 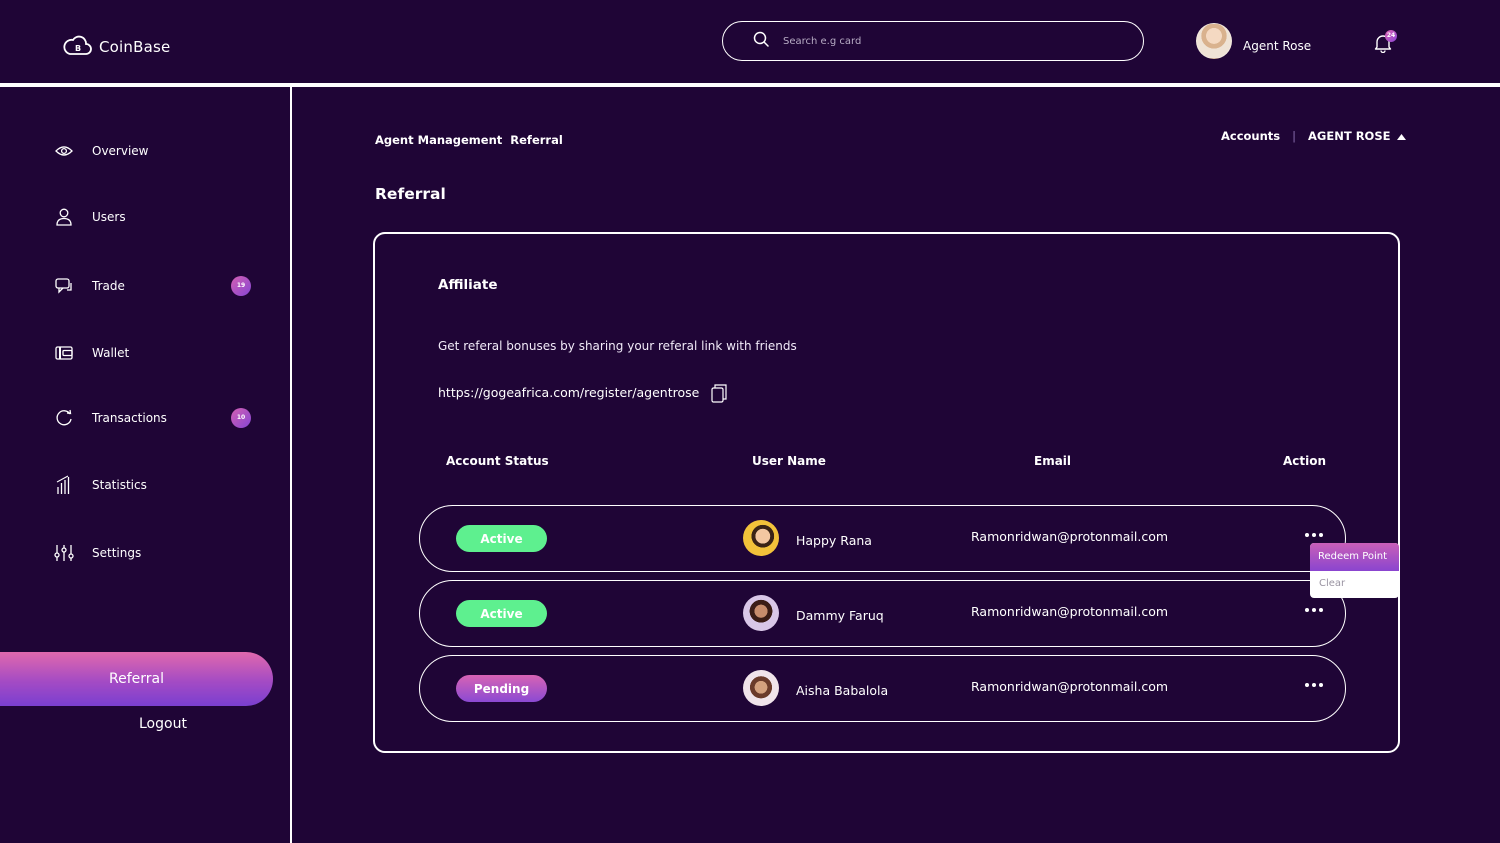 I want to click on transactions-count-badge: 10, so click(x=241, y=418).